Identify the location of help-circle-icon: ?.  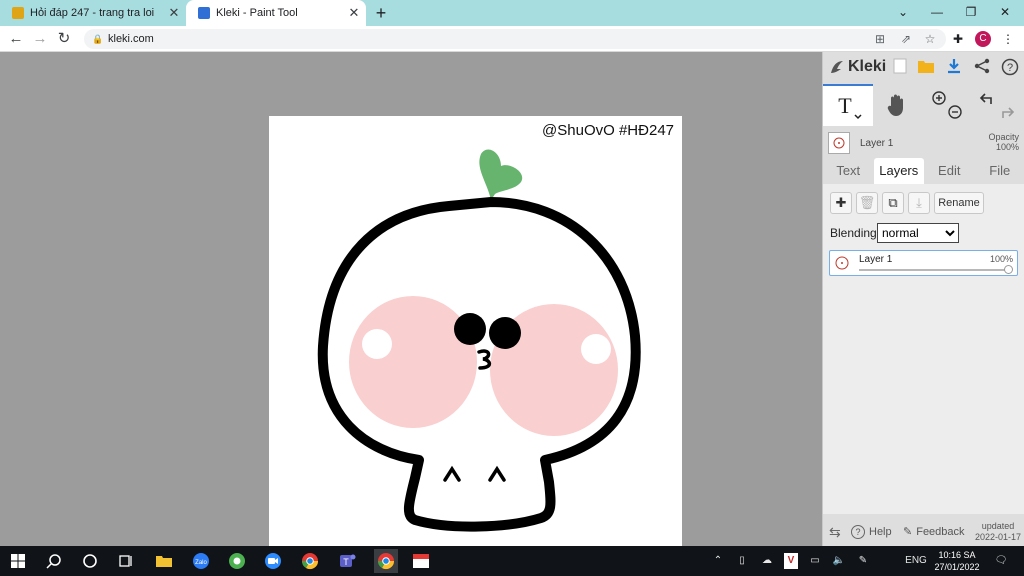
(858, 532).